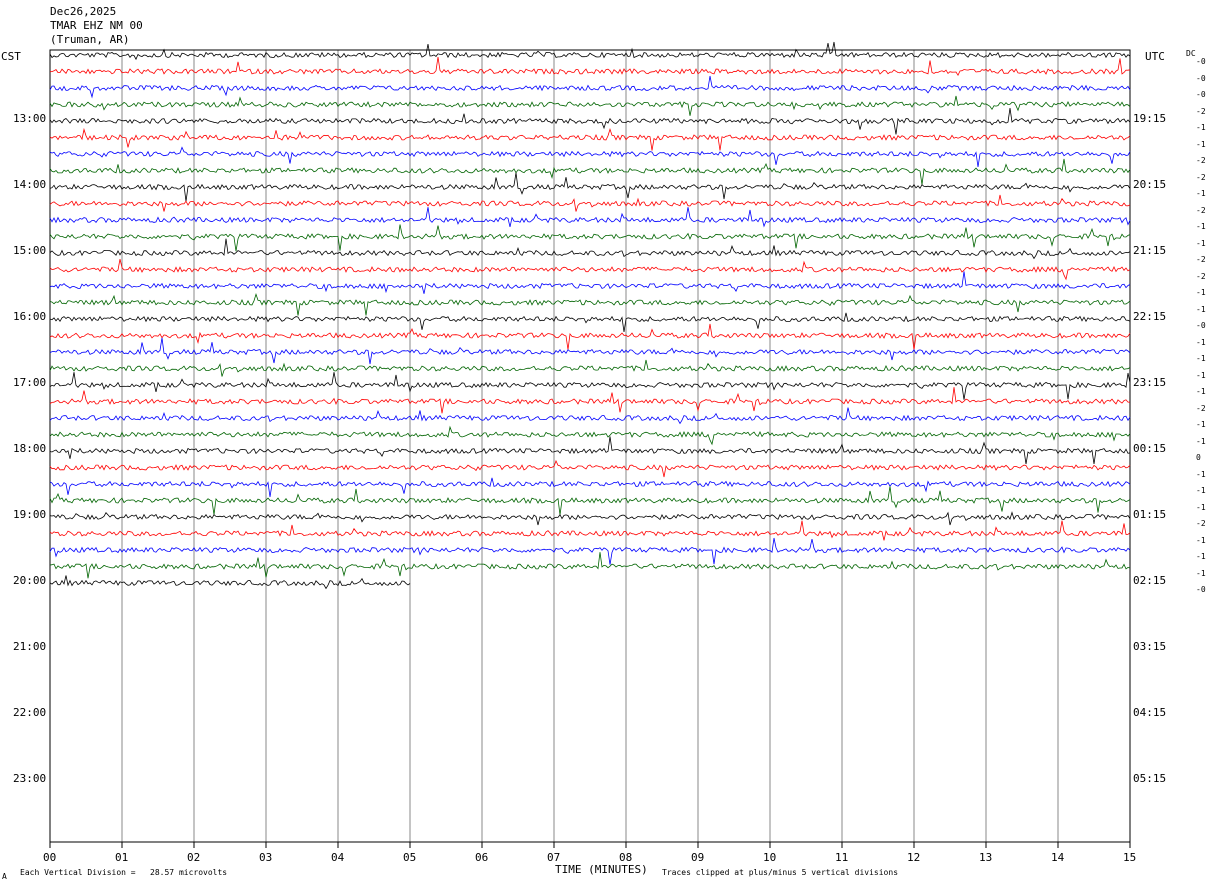 Image resolution: width=1210 pixels, height=886 pixels. Describe the element at coordinates (194, 857) in the screenshot. I see `x-tick-label: 02` at that location.